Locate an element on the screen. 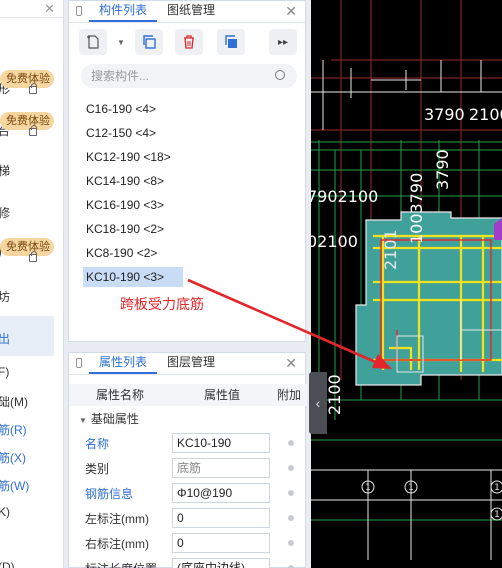  sidebar-item: 筋(W) is located at coordinates (14, 485).